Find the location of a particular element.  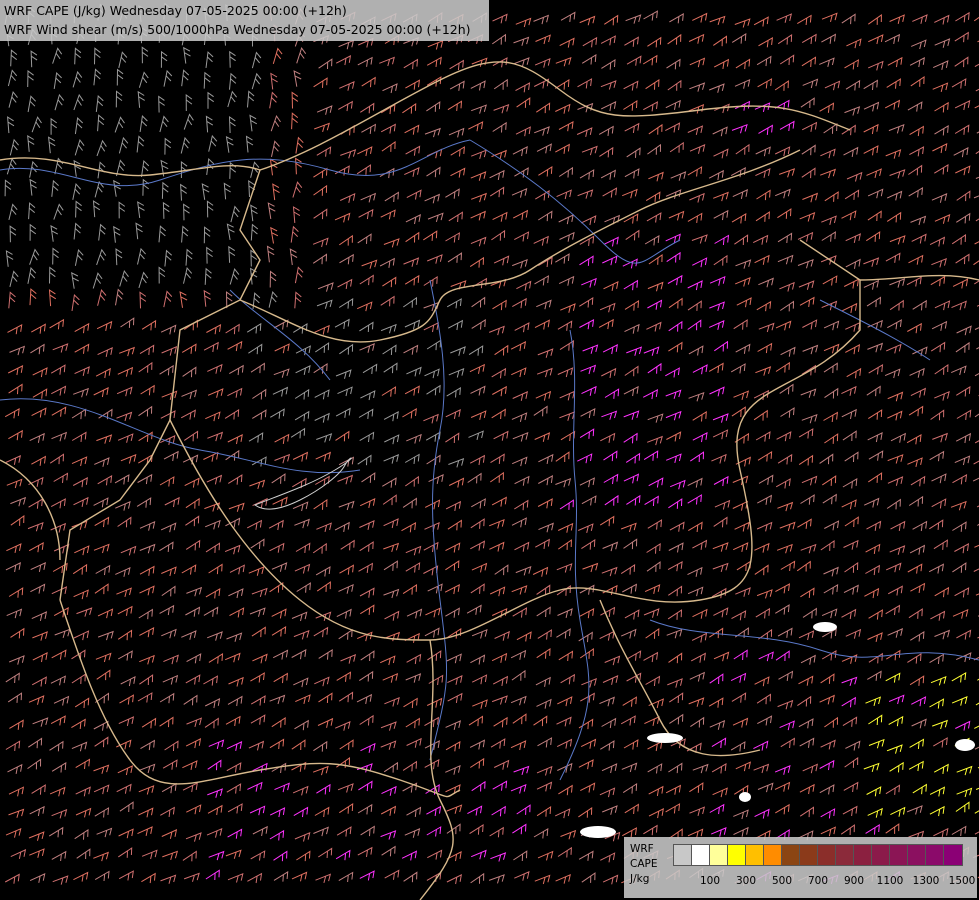

legend-color-scale is located at coordinates (818, 855).